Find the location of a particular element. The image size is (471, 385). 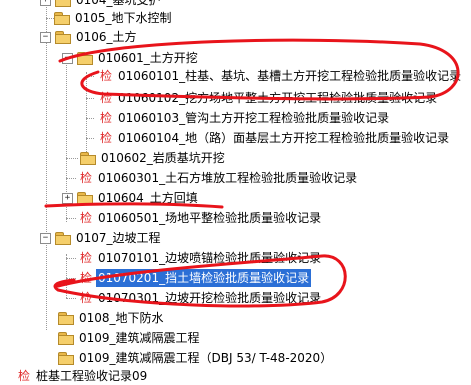

tree-folder-node: 0109_建筑减隔震工程（DBJ 53/ T-48-2020） is located at coordinates (196, 358).